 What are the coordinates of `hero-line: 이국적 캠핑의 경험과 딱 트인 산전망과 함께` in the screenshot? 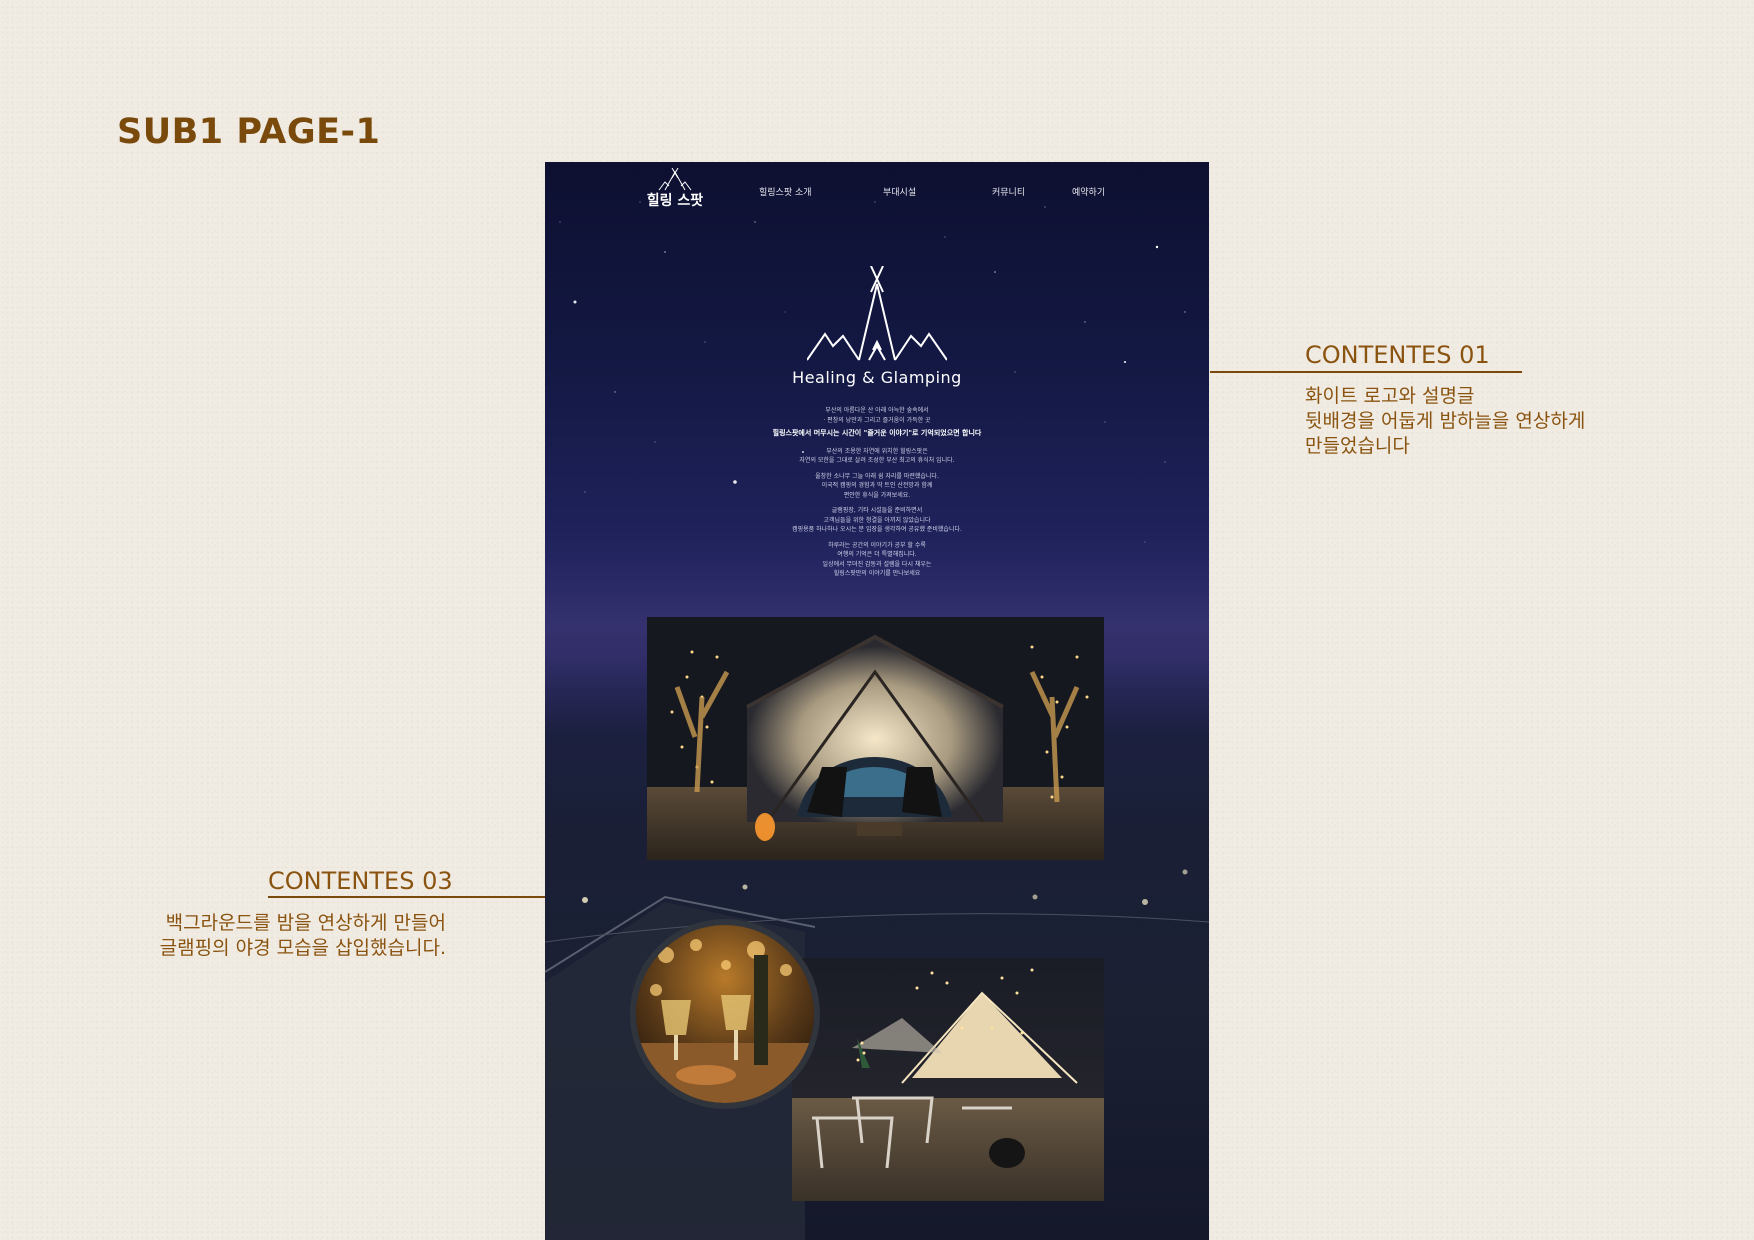 It's located at (877, 485).